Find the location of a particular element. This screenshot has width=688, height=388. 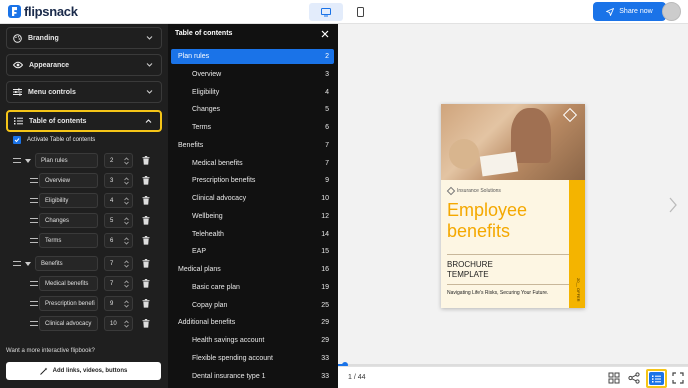

section-menu-controls: Menu controls is located at coordinates (84, 92).